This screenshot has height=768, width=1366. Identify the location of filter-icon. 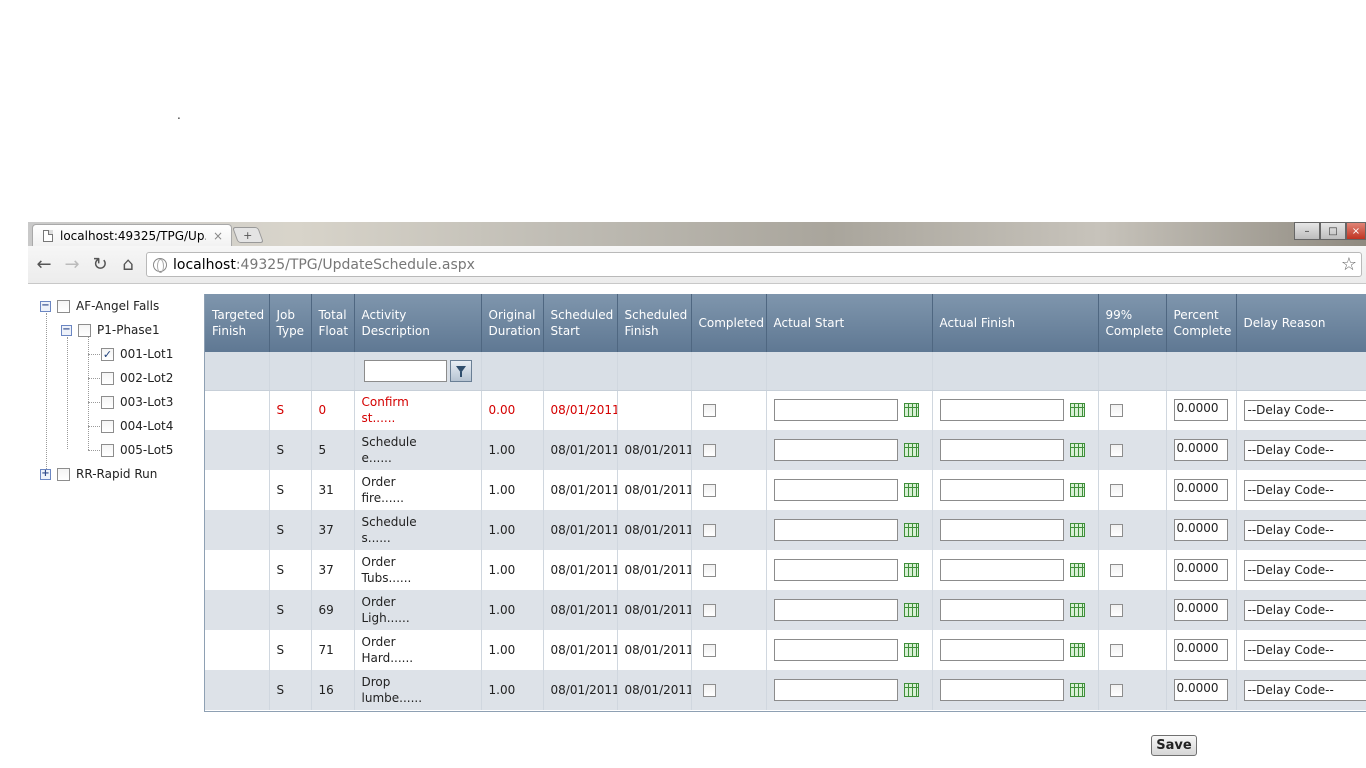
(460, 370).